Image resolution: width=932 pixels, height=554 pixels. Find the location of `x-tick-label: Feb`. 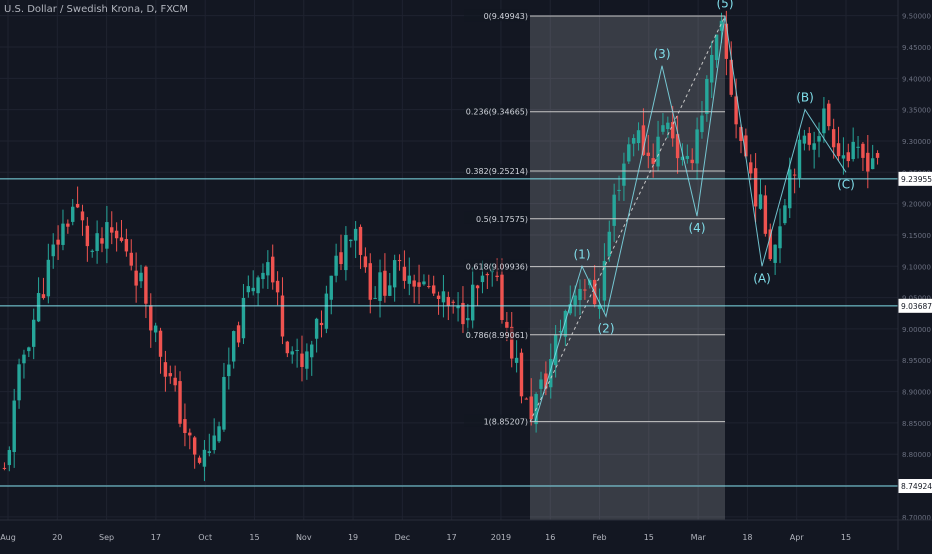

x-tick-label: Feb is located at coordinates (599, 537).